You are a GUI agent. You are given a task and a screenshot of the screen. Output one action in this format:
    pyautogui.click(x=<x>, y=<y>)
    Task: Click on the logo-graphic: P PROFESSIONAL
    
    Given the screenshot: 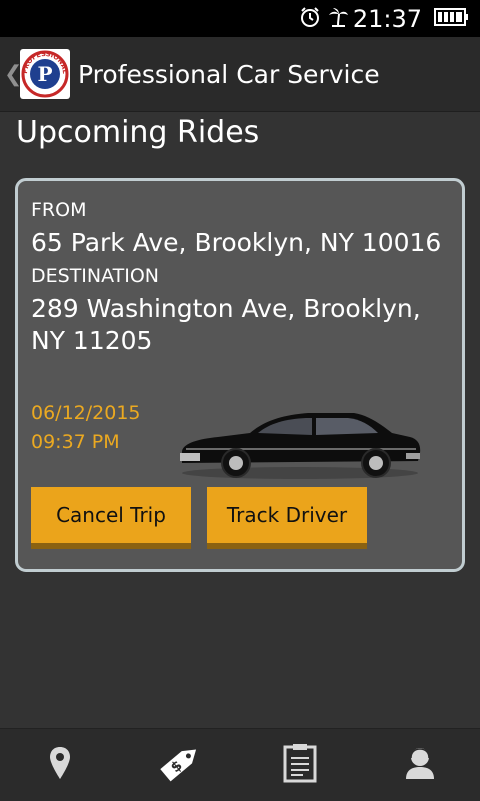 What is the action you would take?
    pyautogui.click(x=45, y=74)
    